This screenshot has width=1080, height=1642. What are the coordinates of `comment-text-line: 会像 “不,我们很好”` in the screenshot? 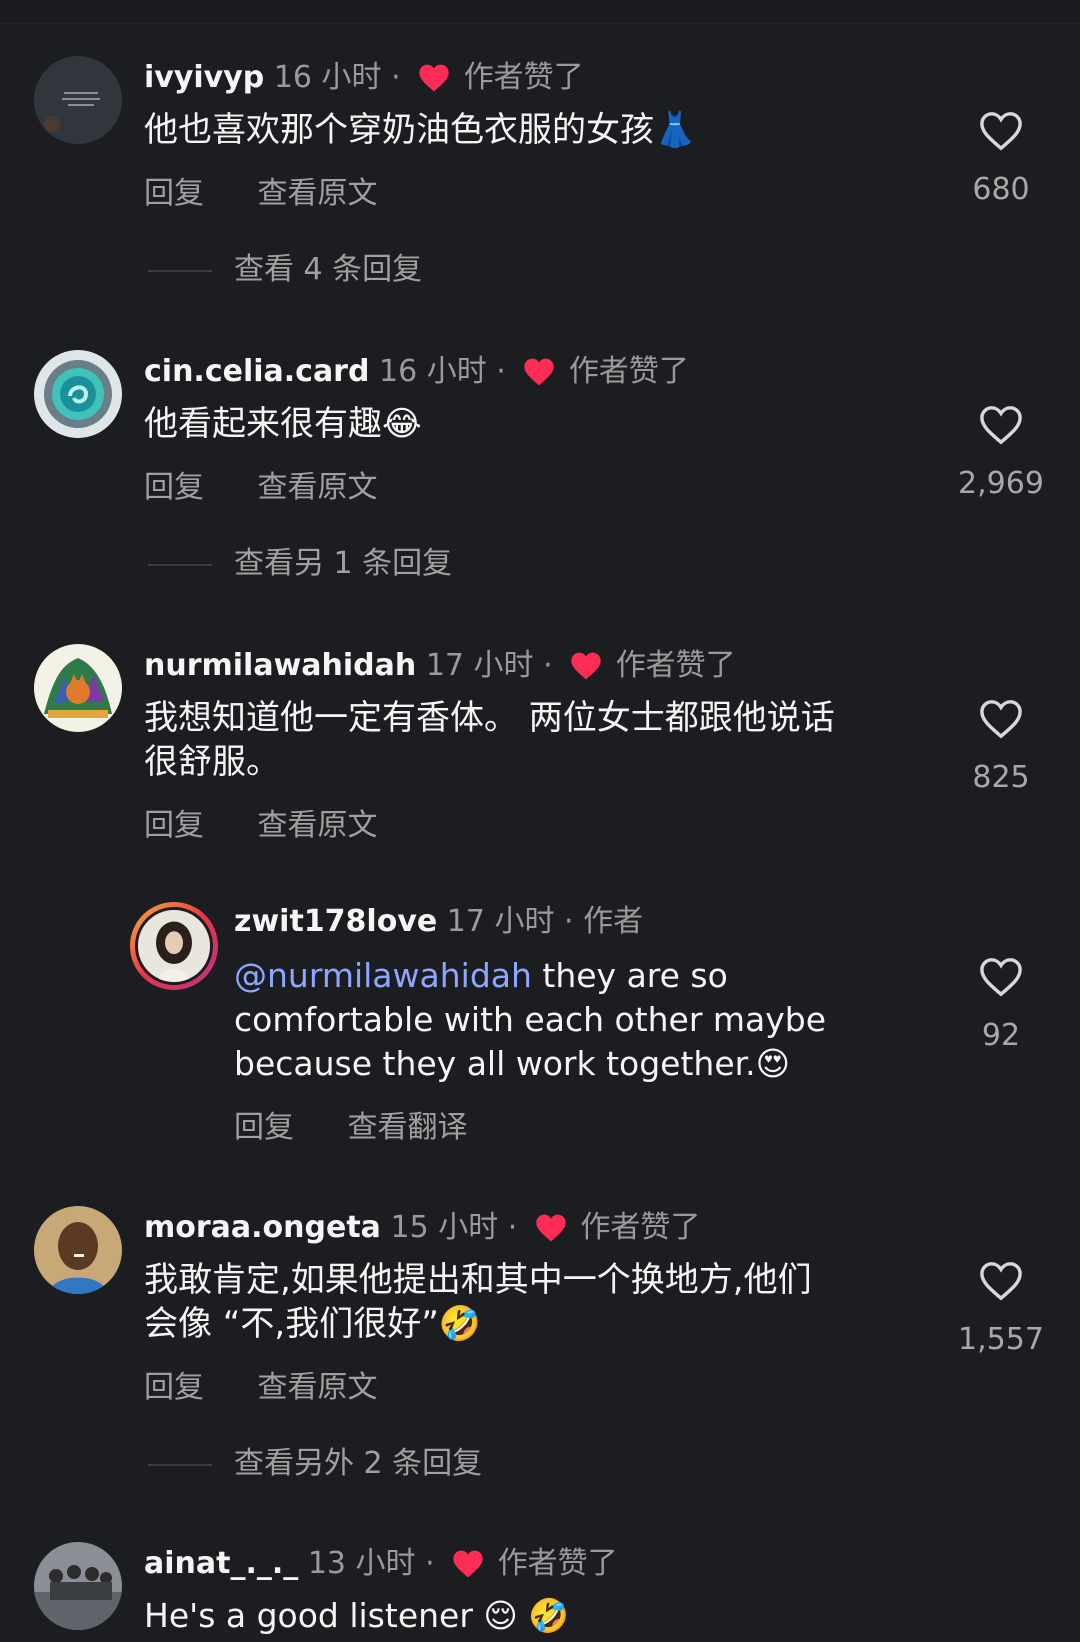 It's located at (291, 1324).